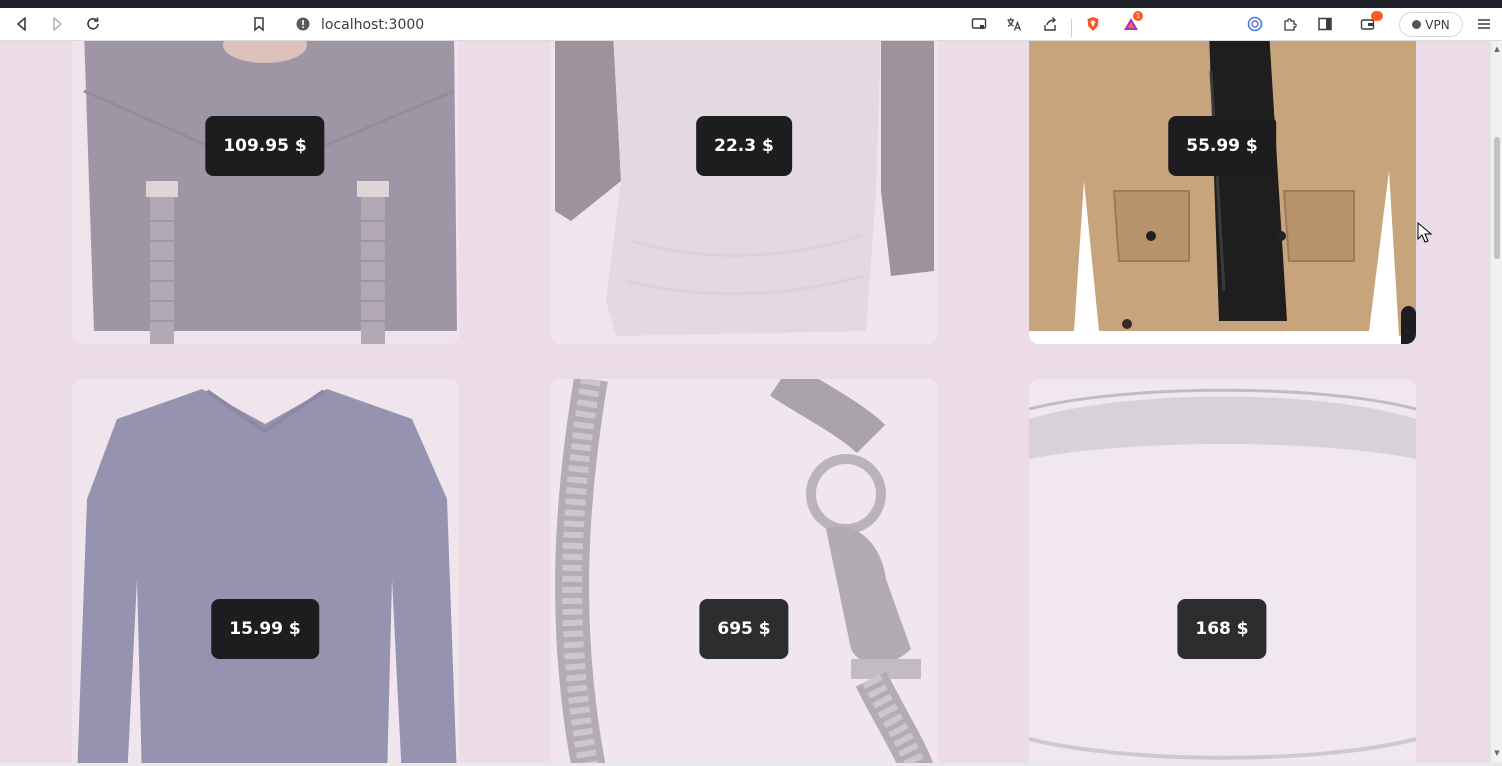  Describe the element at coordinates (1437, 24) in the screenshot. I see `vpn-label: VPN` at that location.